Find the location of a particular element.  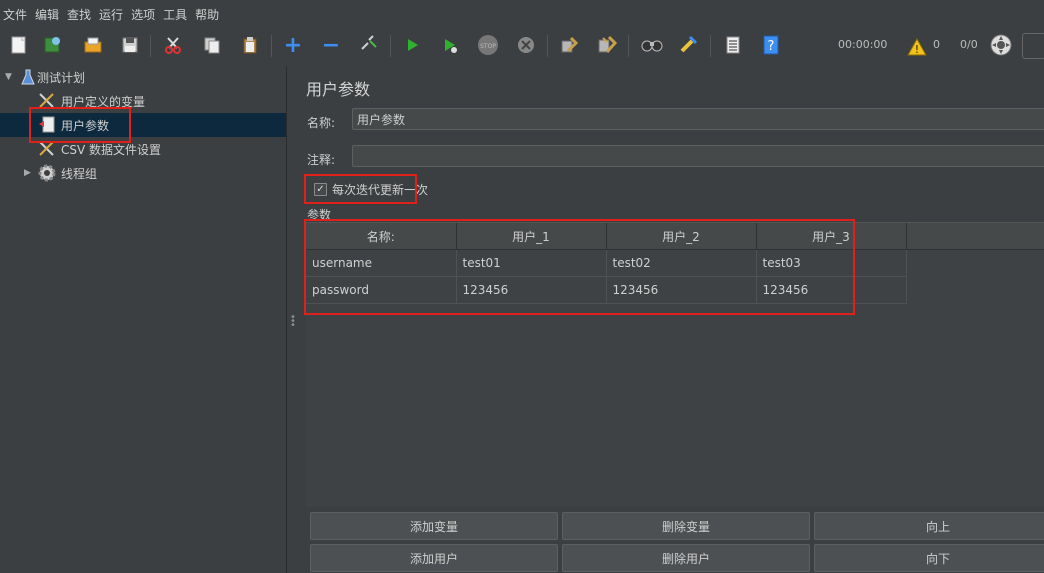

copy-icon is located at coordinates (212, 45).